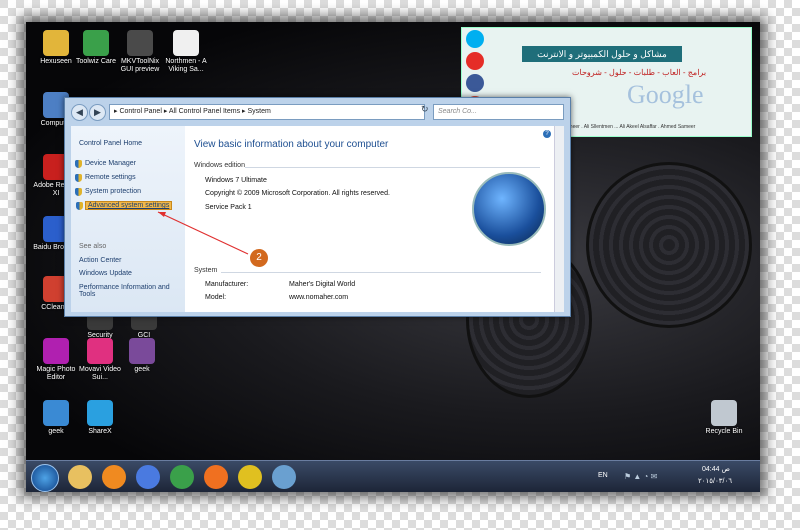  I want to click on firefox-icon, so click(216, 477).